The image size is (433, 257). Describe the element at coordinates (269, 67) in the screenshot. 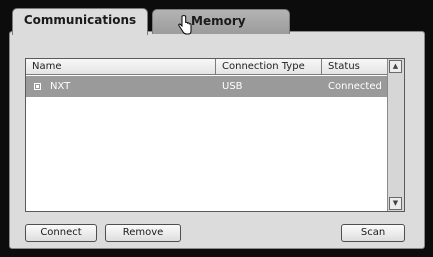

I see `column-header-connection-type: Connection Type` at that location.